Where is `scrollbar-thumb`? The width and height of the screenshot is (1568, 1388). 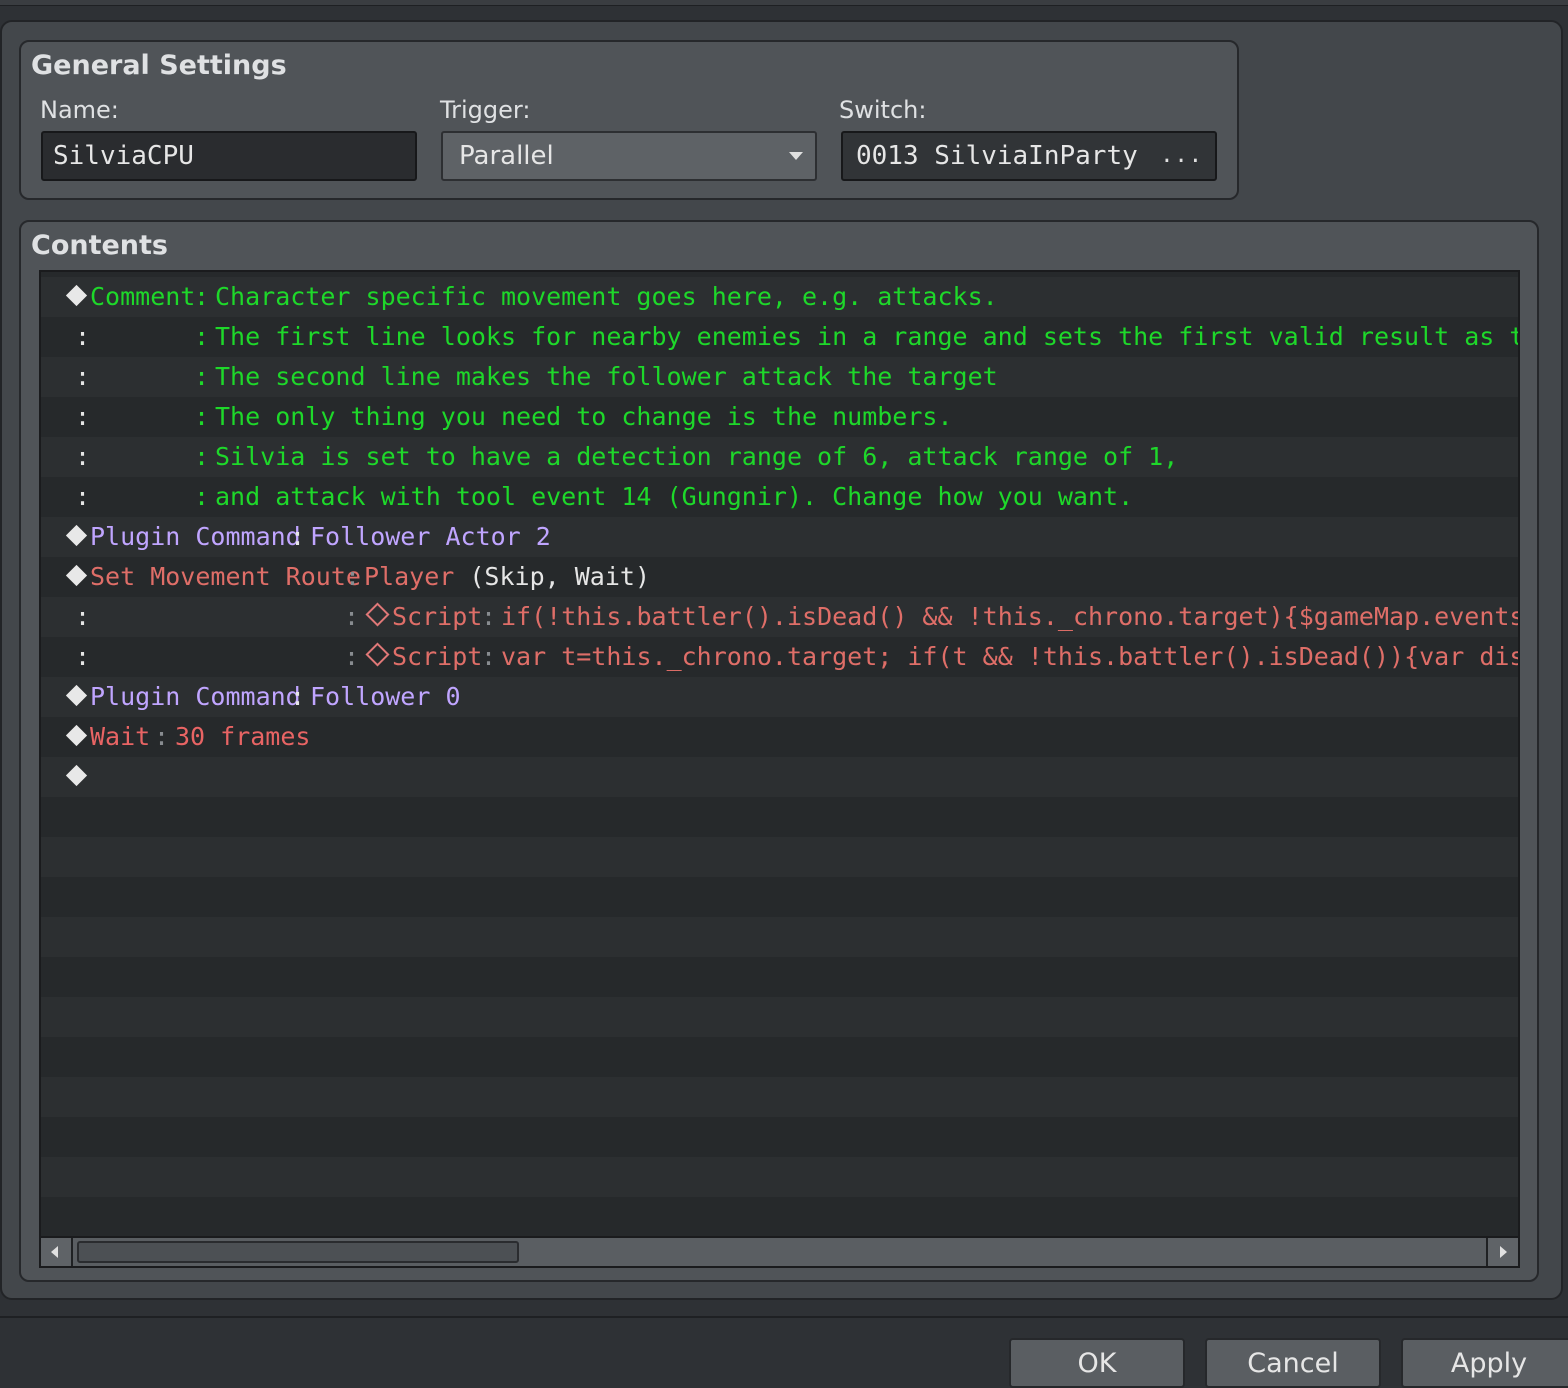
scrollbar-thumb is located at coordinates (298, 1252).